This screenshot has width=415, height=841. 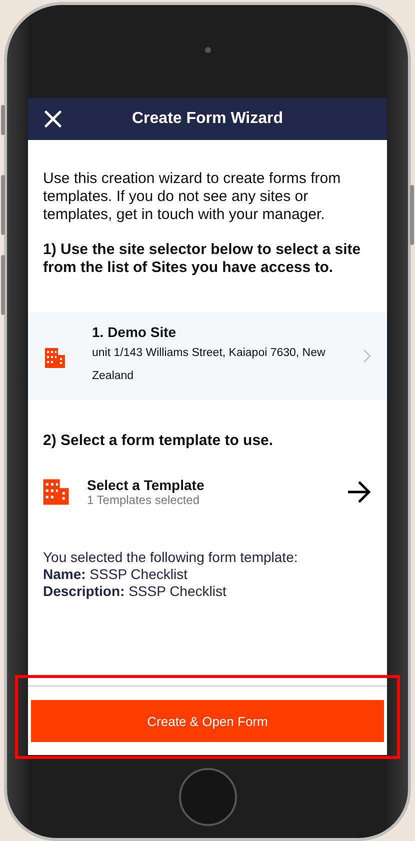 What do you see at coordinates (367, 356) in the screenshot?
I see `chevron-right-icon` at bounding box center [367, 356].